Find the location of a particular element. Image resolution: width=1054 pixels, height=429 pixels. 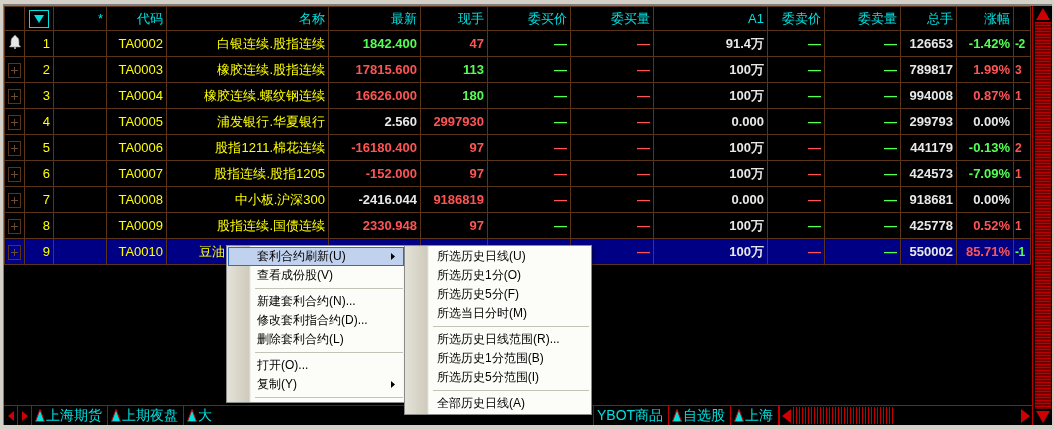

menu-item: 所选历史1分(O) is located at coordinates (498, 275).